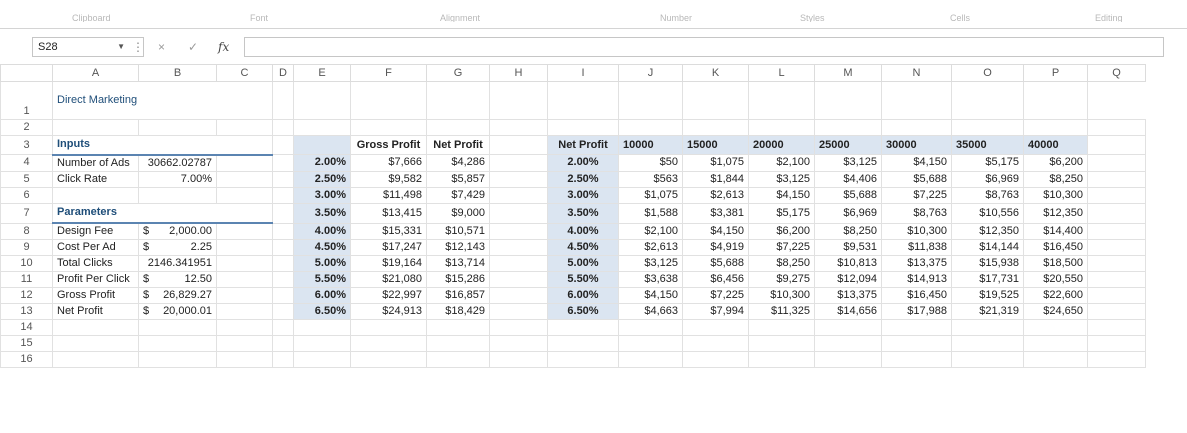  Describe the element at coordinates (987, 311) in the screenshot. I see `value-cell: $21,319` at that location.